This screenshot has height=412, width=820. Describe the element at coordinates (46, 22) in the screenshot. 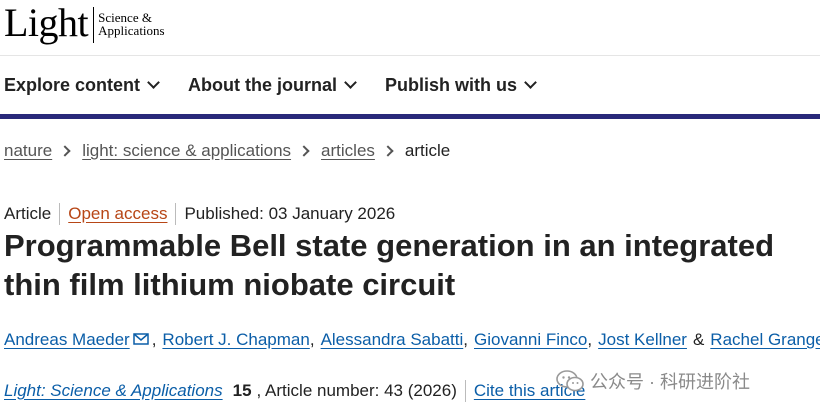

I see `logo-main-text: Light` at that location.